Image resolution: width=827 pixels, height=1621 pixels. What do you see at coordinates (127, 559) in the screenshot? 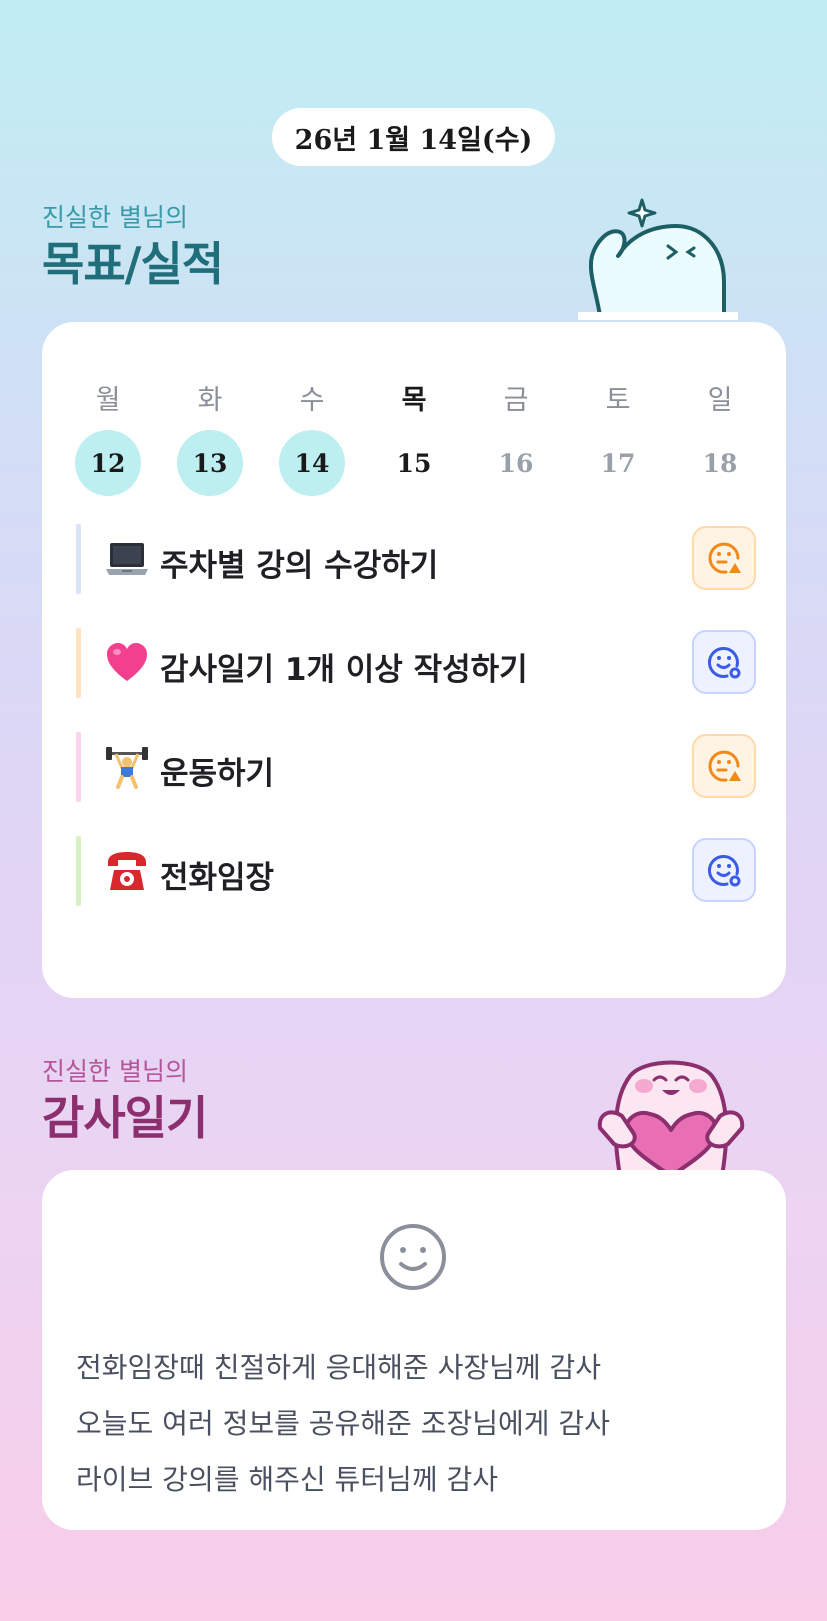
I see `laptop-icon` at bounding box center [127, 559].